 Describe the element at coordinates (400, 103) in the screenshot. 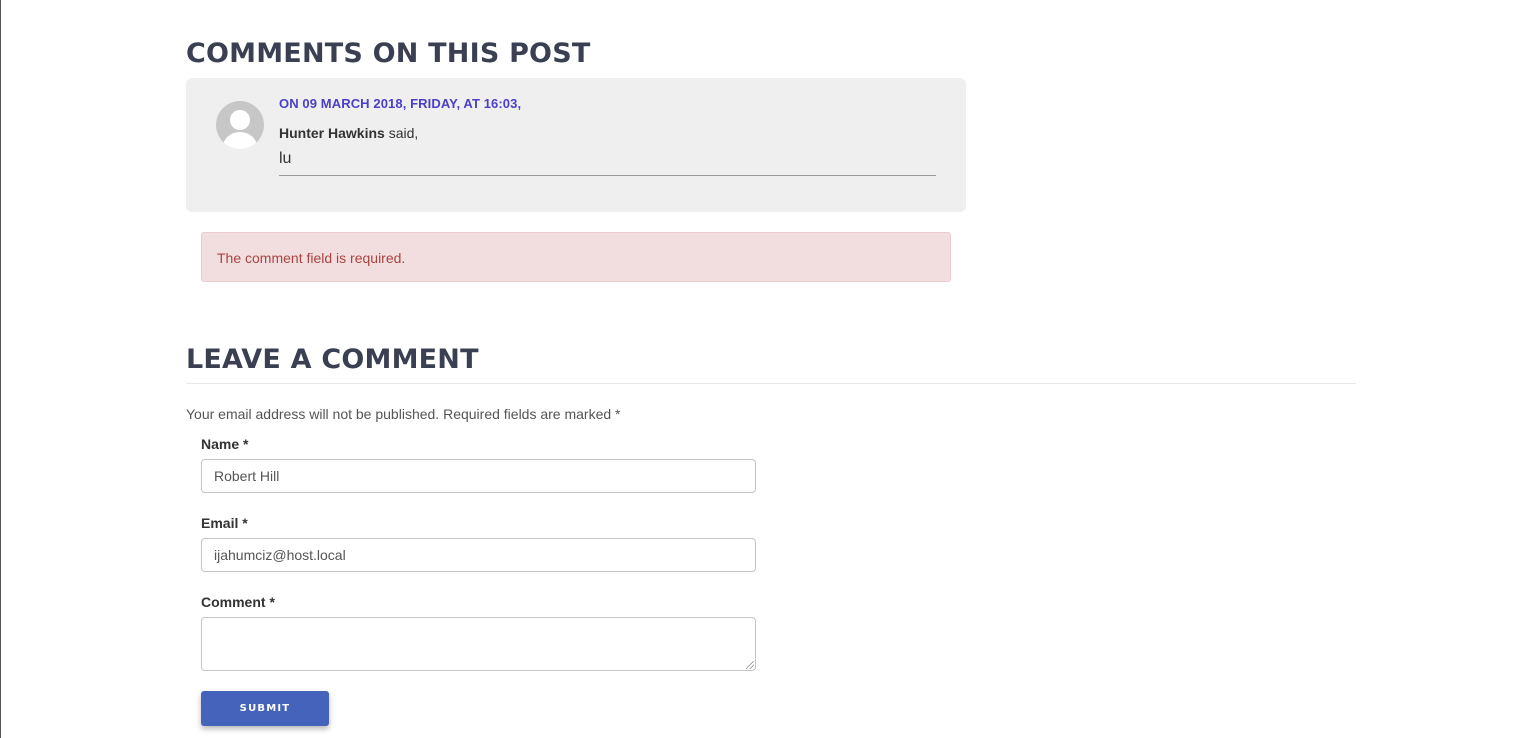

I see `comment-date: ON 09 MARCH 2018, FRIDAY, AT 16:03,` at that location.